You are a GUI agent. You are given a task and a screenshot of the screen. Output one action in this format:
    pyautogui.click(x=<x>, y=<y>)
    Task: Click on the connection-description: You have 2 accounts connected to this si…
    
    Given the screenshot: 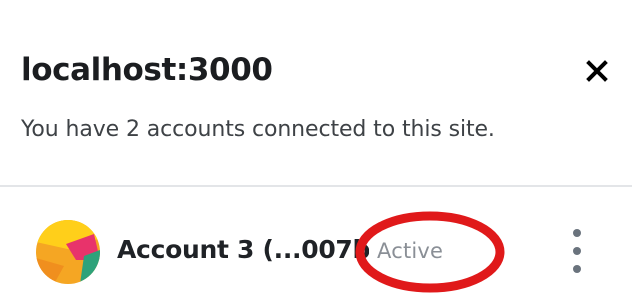 What is the action you would take?
    pyautogui.click(x=258, y=129)
    